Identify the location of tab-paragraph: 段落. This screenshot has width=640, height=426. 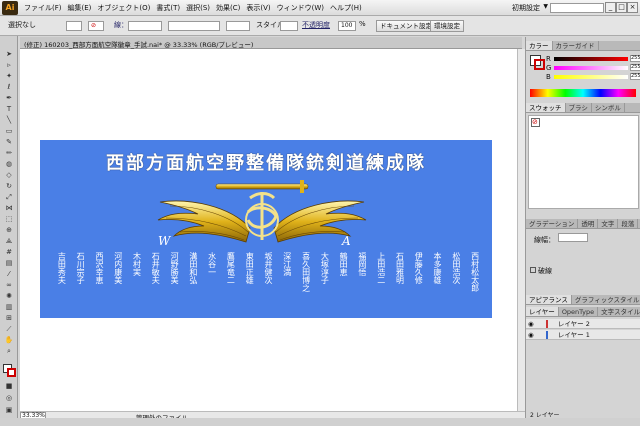
(628, 223).